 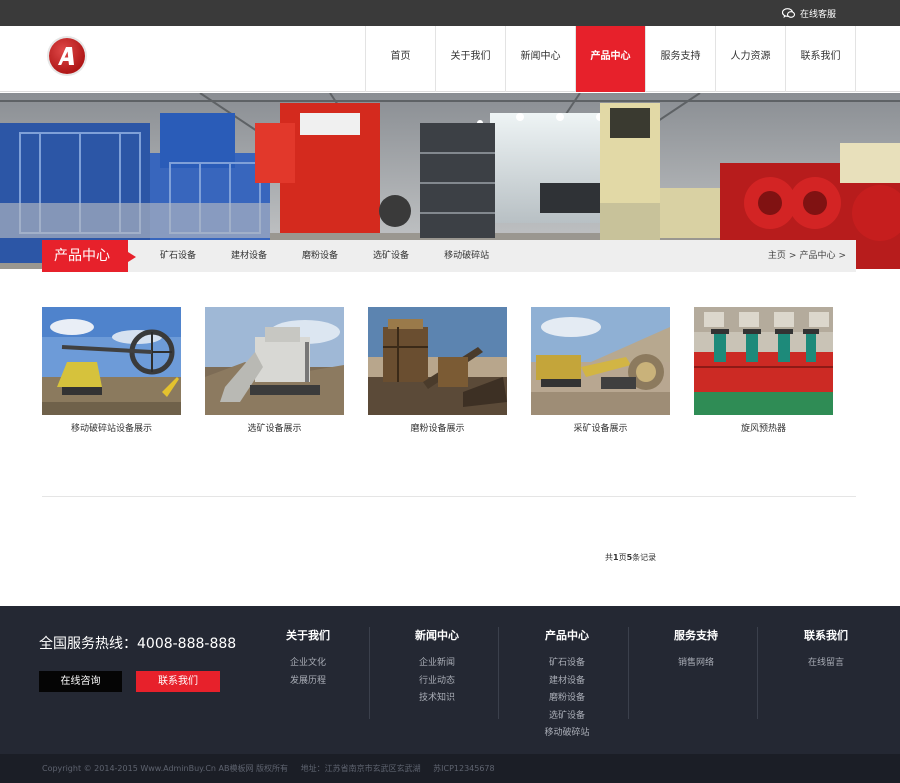 I want to click on footer-column-about: 关于我们 企业文化 发展历程, so click(x=308, y=658).